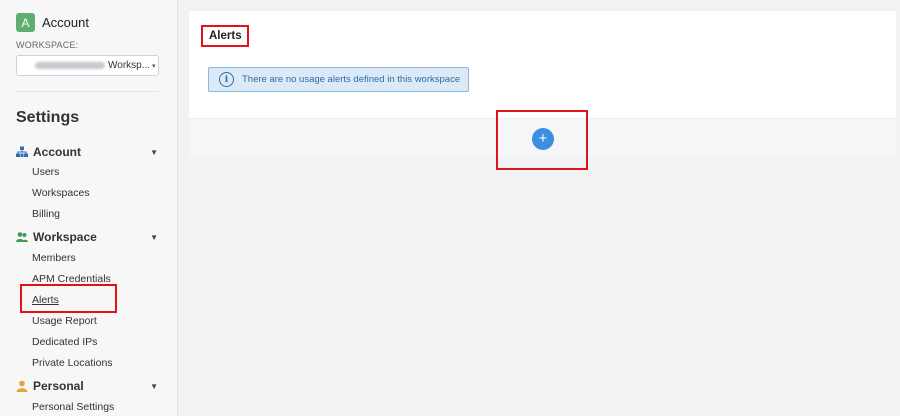 The image size is (900, 416). I want to click on sidebar-section-label: Workspace, so click(65, 237).